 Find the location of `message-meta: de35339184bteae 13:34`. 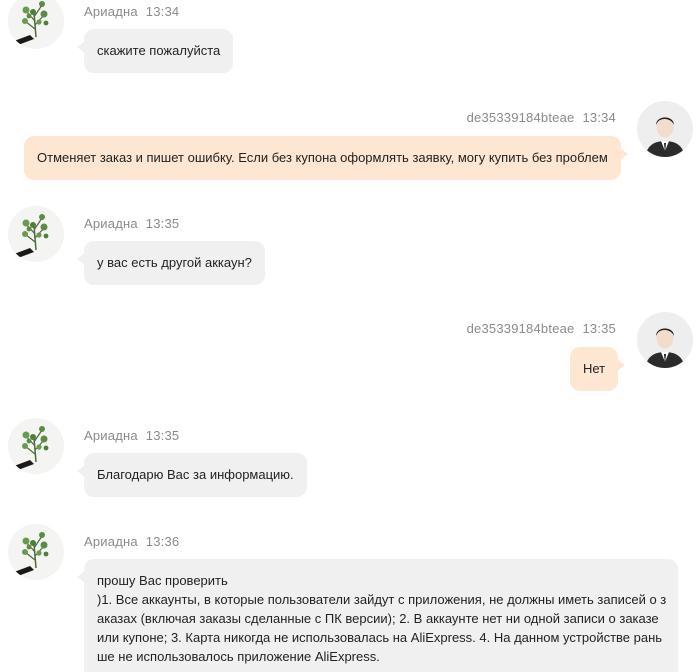

message-meta: de35339184bteae 13:34 is located at coordinates (541, 117).